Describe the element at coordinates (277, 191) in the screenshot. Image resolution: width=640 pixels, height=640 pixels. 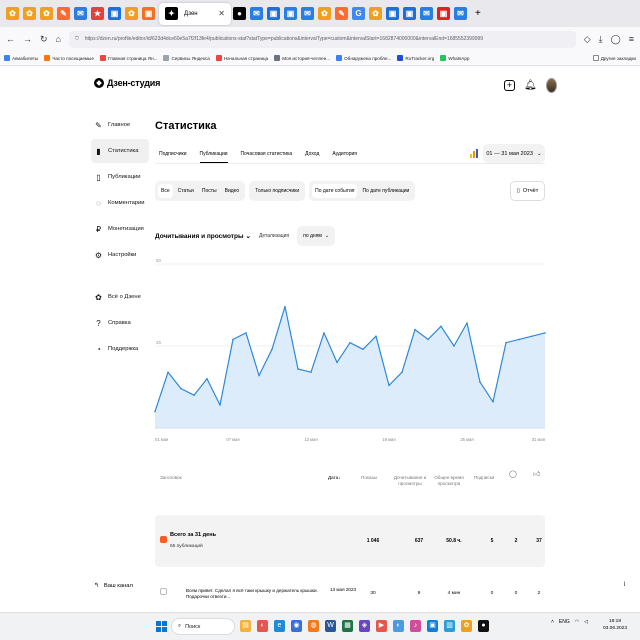
I see `subscribers-only-toggle: Только подписчики` at that location.